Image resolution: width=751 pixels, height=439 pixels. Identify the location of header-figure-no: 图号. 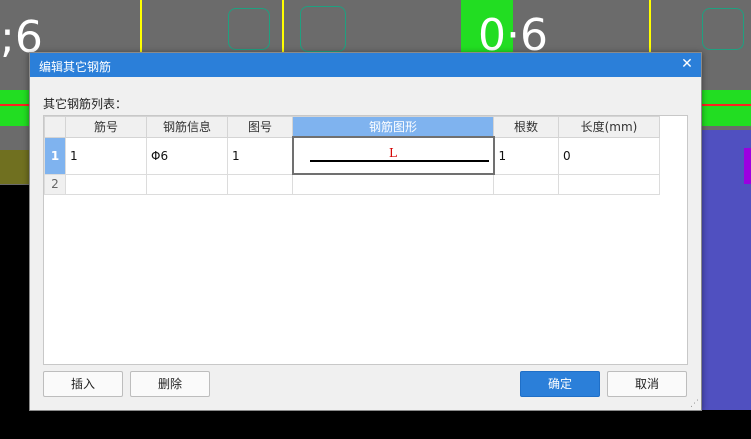
(260, 127).